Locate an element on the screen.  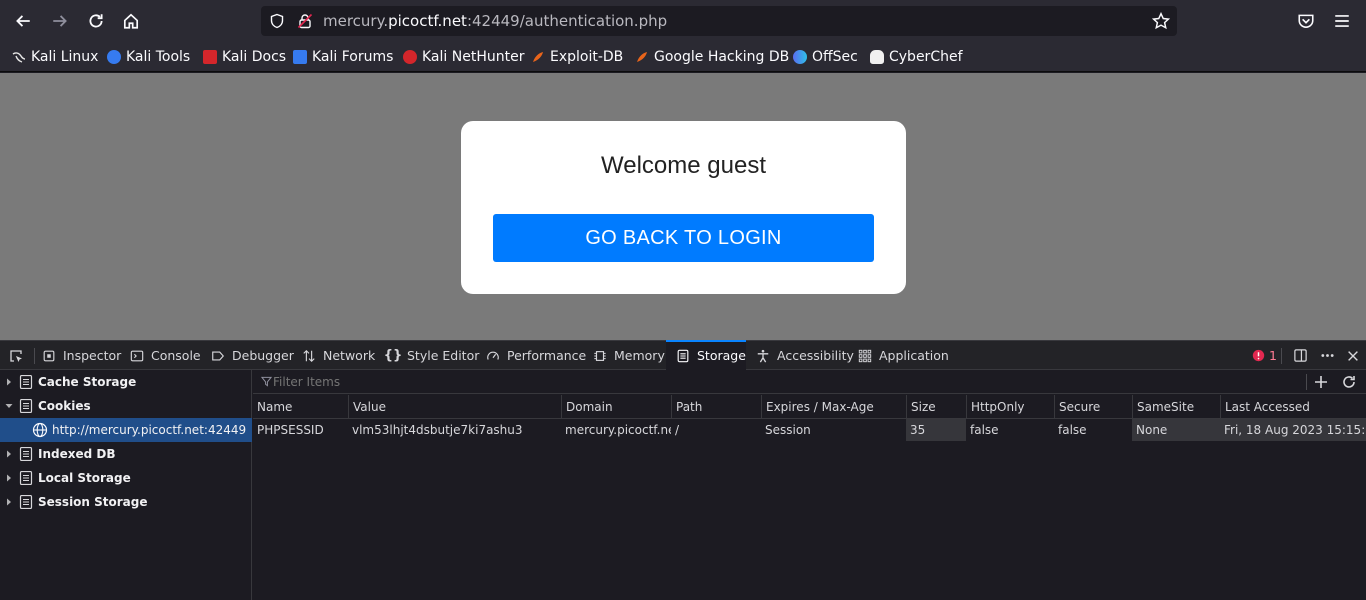
home-button is located at coordinates (131, 21).